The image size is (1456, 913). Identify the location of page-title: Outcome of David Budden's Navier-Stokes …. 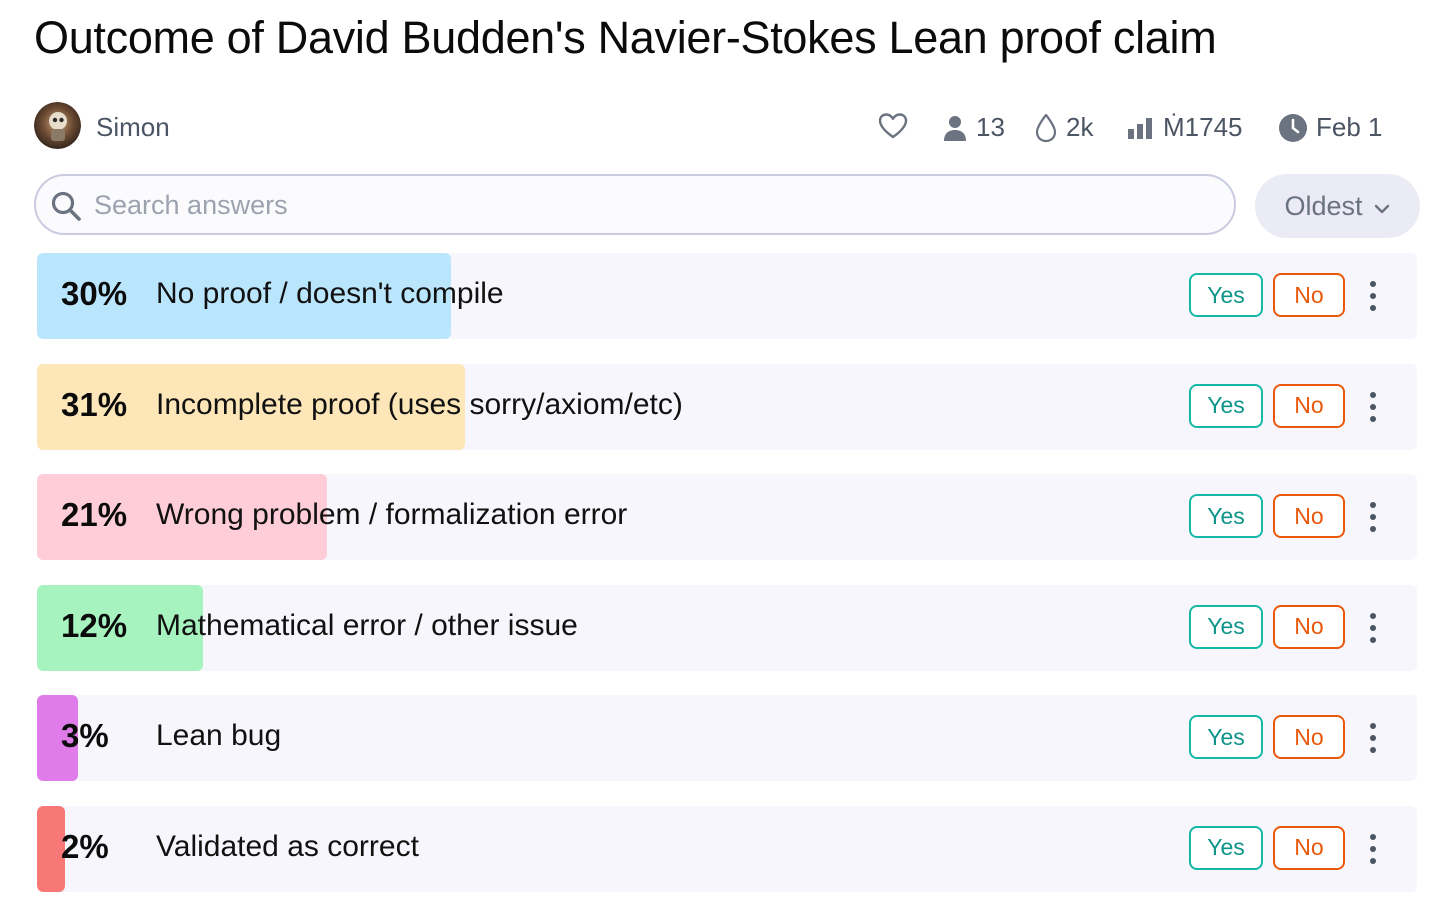
(625, 37).